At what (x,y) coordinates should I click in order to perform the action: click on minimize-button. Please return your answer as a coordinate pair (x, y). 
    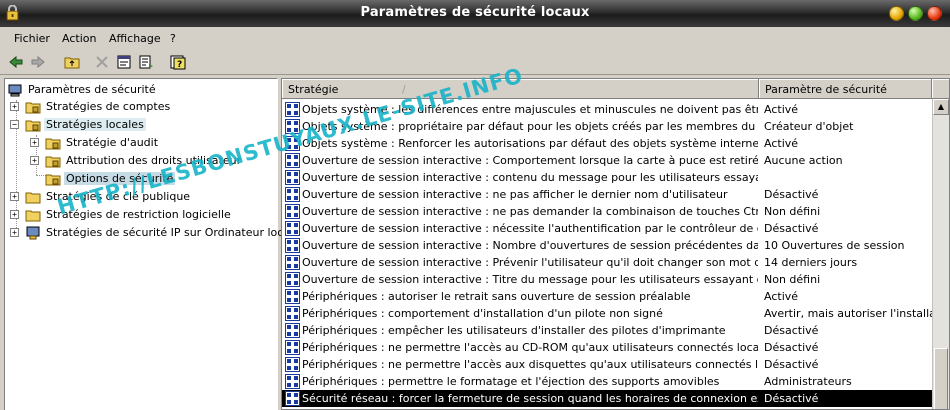
    Looking at the image, I should click on (896, 13).